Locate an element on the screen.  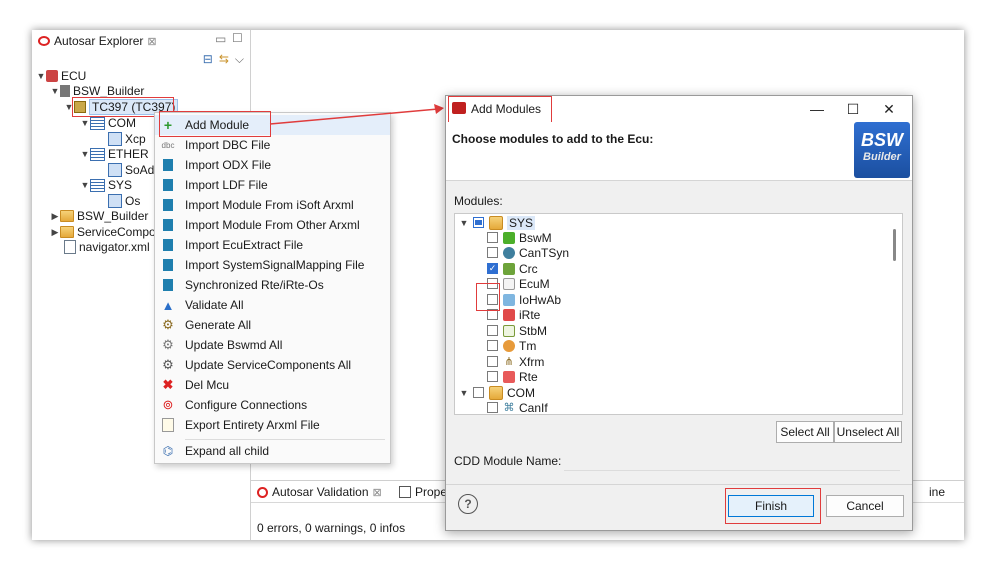
view-menu-icon: ⌵ is located at coordinates (239, 59).